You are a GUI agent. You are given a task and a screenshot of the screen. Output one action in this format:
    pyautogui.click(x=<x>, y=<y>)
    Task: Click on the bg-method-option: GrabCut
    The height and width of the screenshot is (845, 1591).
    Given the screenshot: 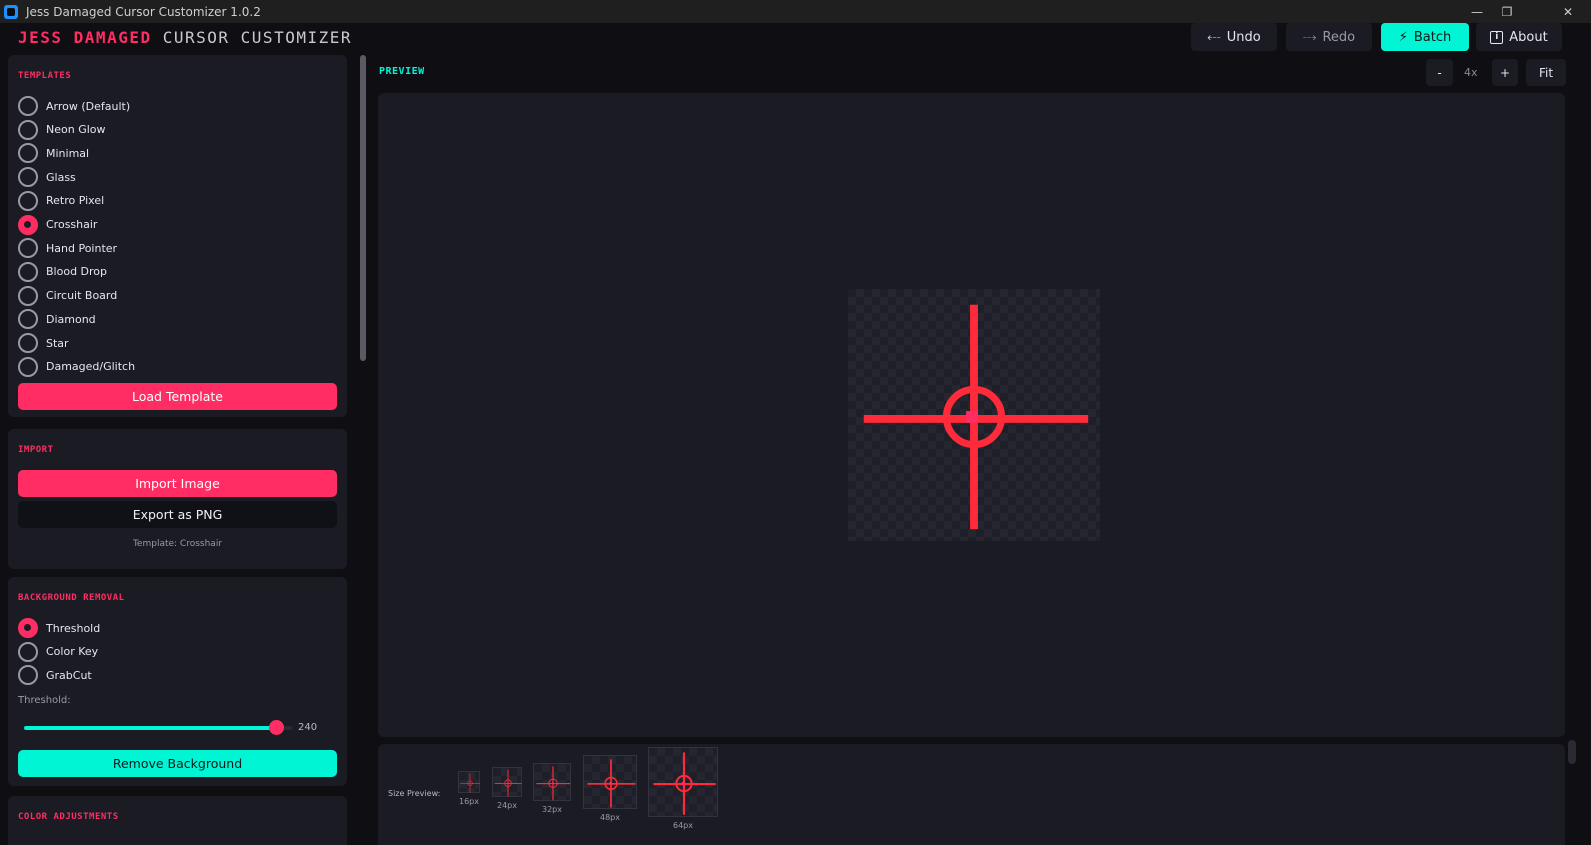 What is the action you would take?
    pyautogui.click(x=55, y=675)
    